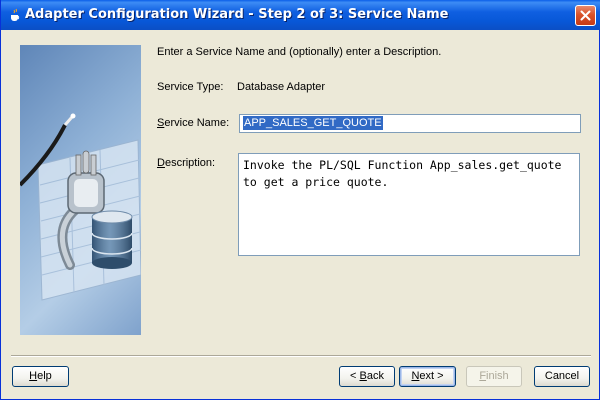 The image size is (600, 400). What do you see at coordinates (431, 376) in the screenshot?
I see `next-label: ext >` at bounding box center [431, 376].